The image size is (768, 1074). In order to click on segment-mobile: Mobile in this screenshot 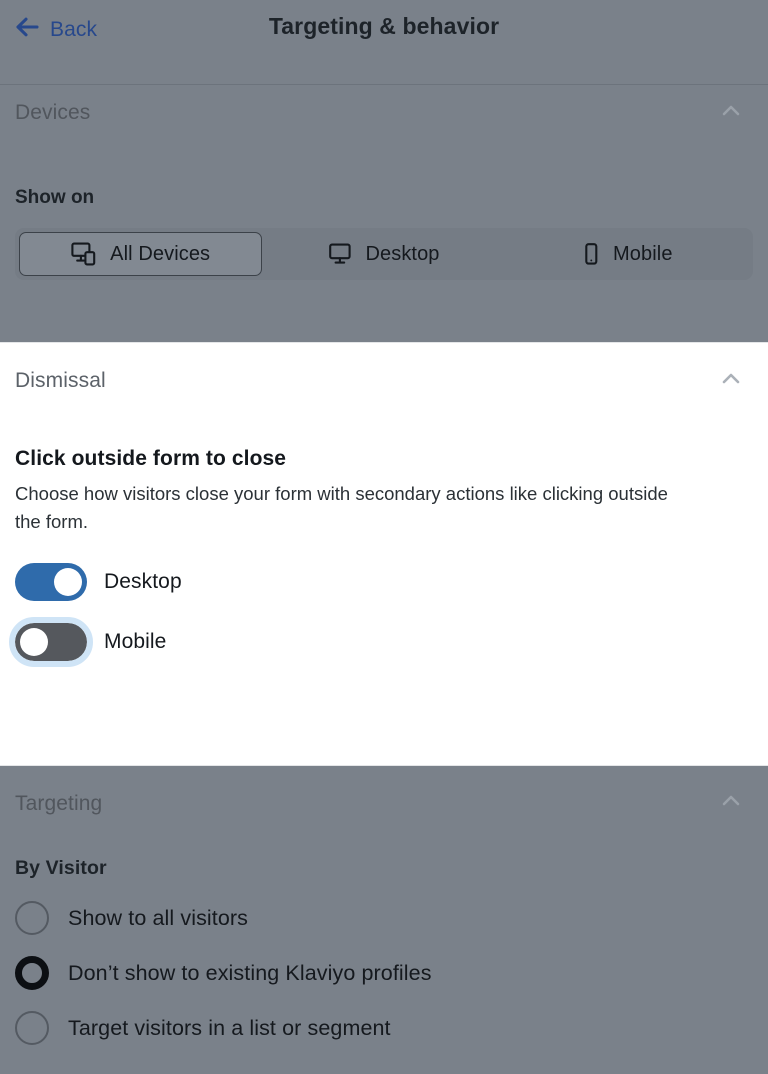, I will do `click(627, 254)`.